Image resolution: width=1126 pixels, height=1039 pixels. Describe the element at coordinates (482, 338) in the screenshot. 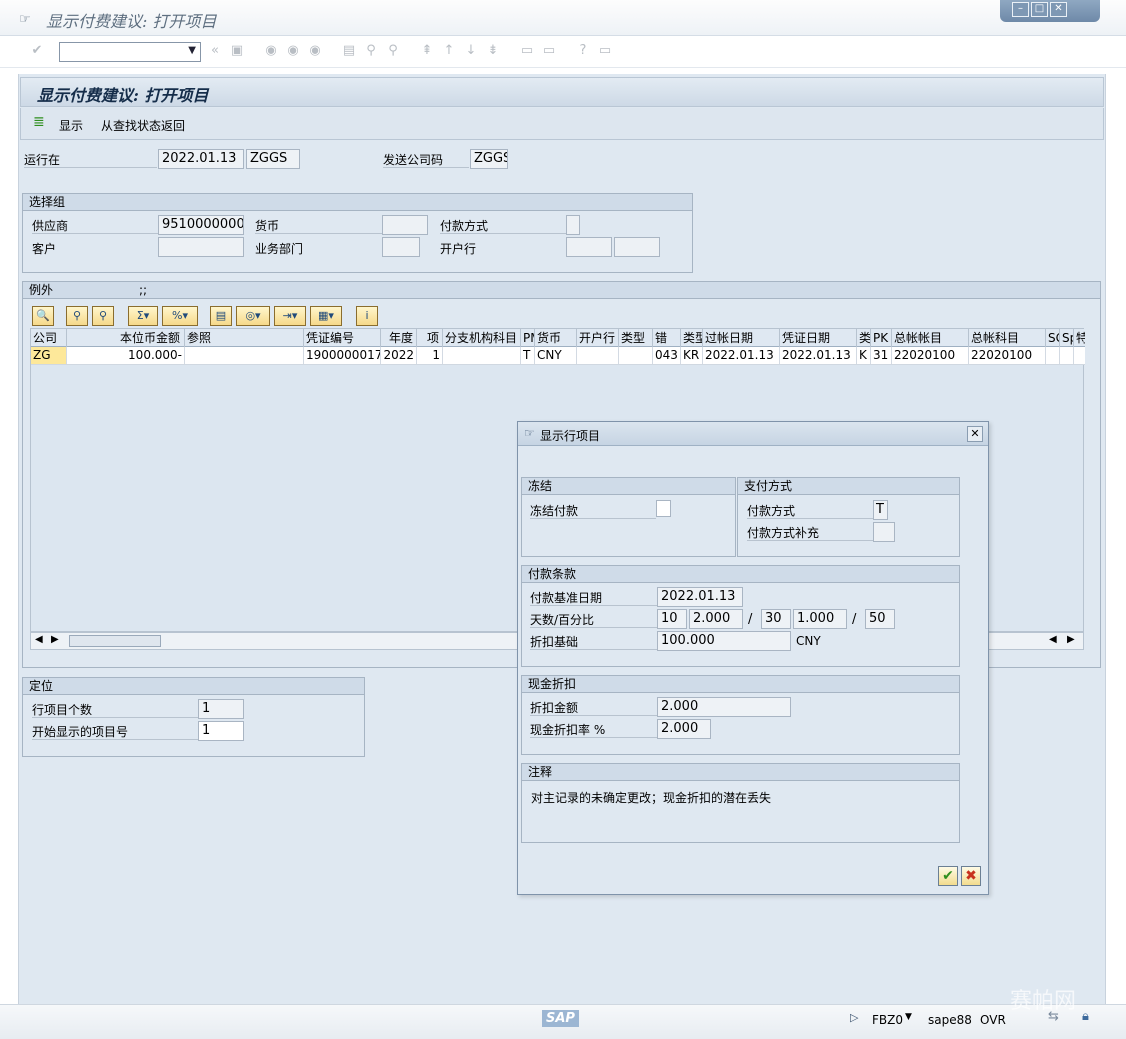

I see `column-header: 分支机构科目` at that location.